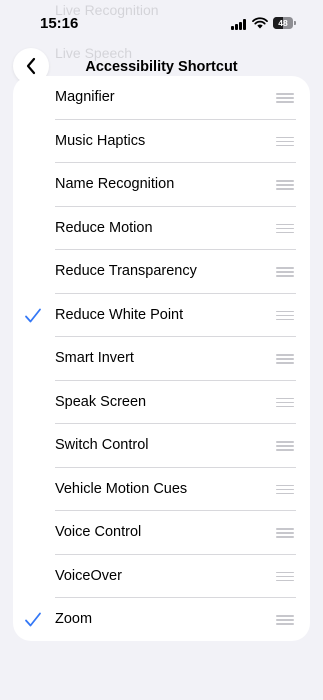 This screenshot has height=700, width=323. Describe the element at coordinates (126, 271) in the screenshot. I see `list-item-label: Reduce Transparency` at that location.